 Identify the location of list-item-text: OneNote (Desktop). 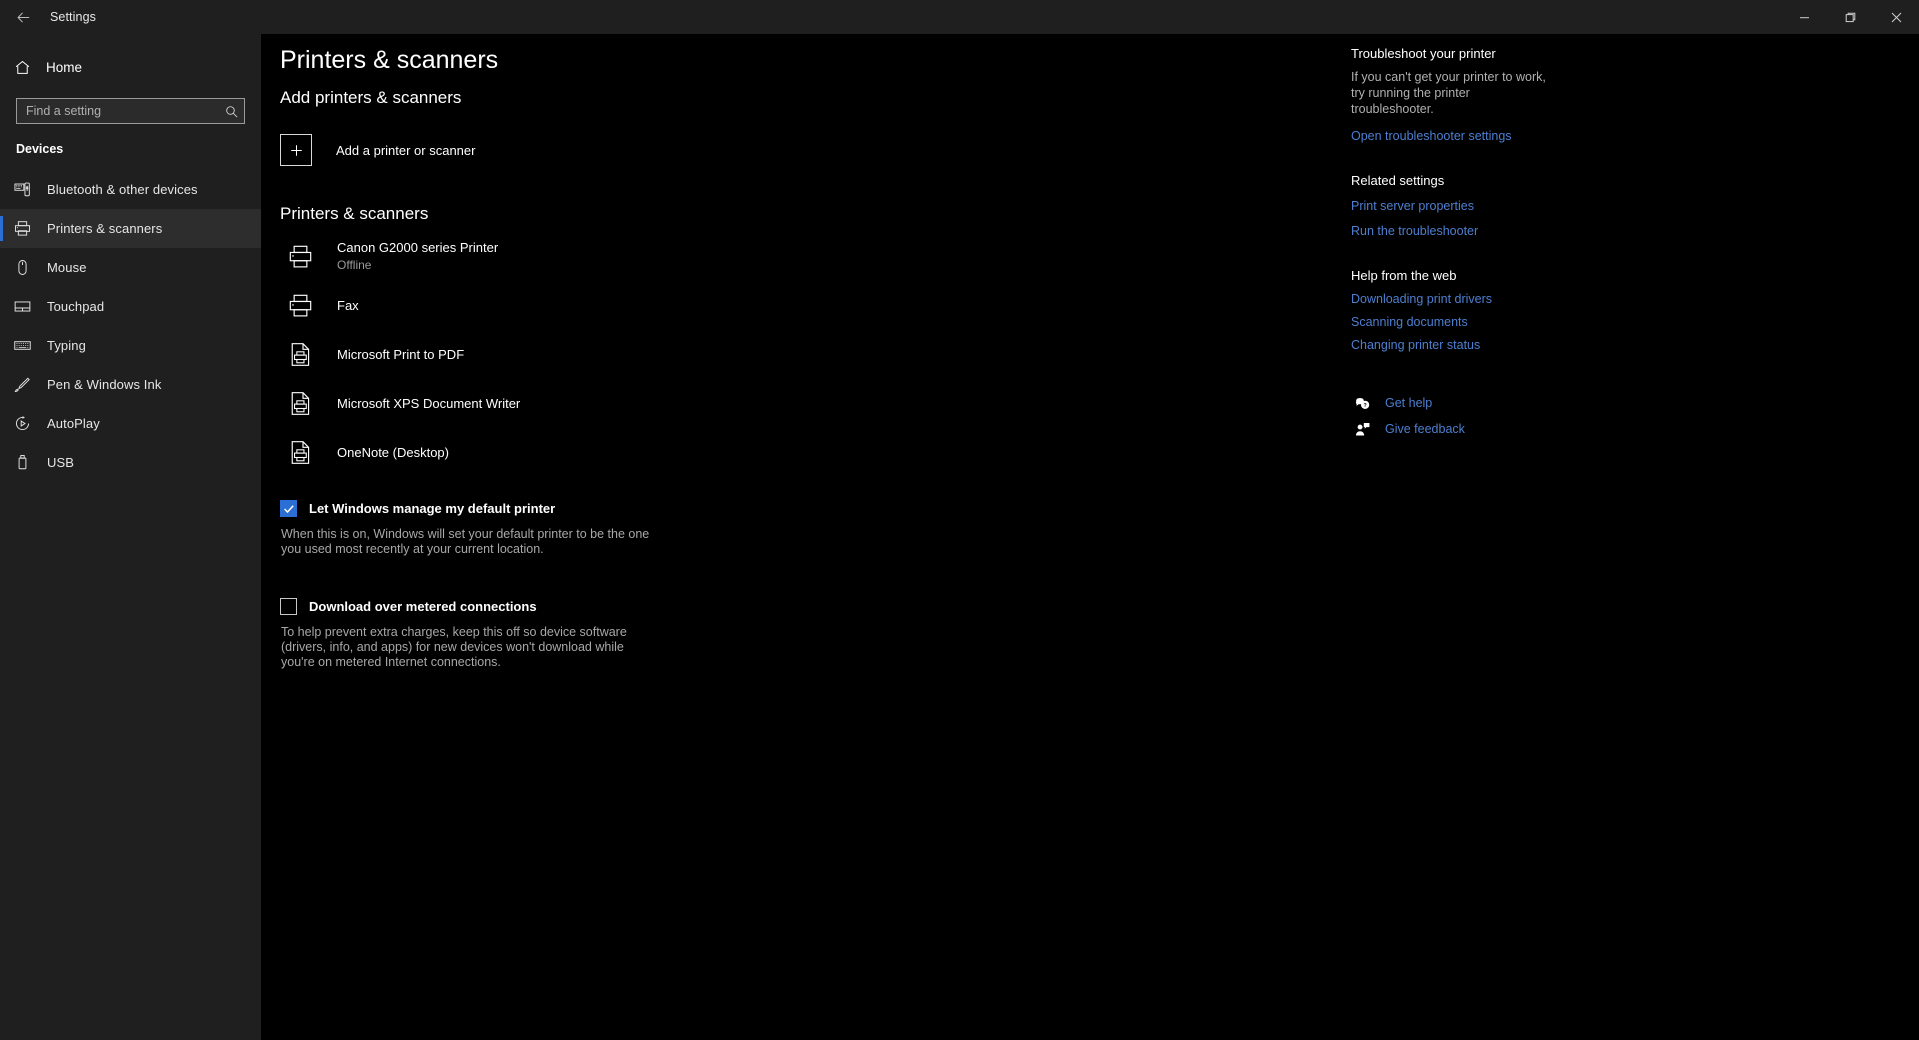
(393, 453).